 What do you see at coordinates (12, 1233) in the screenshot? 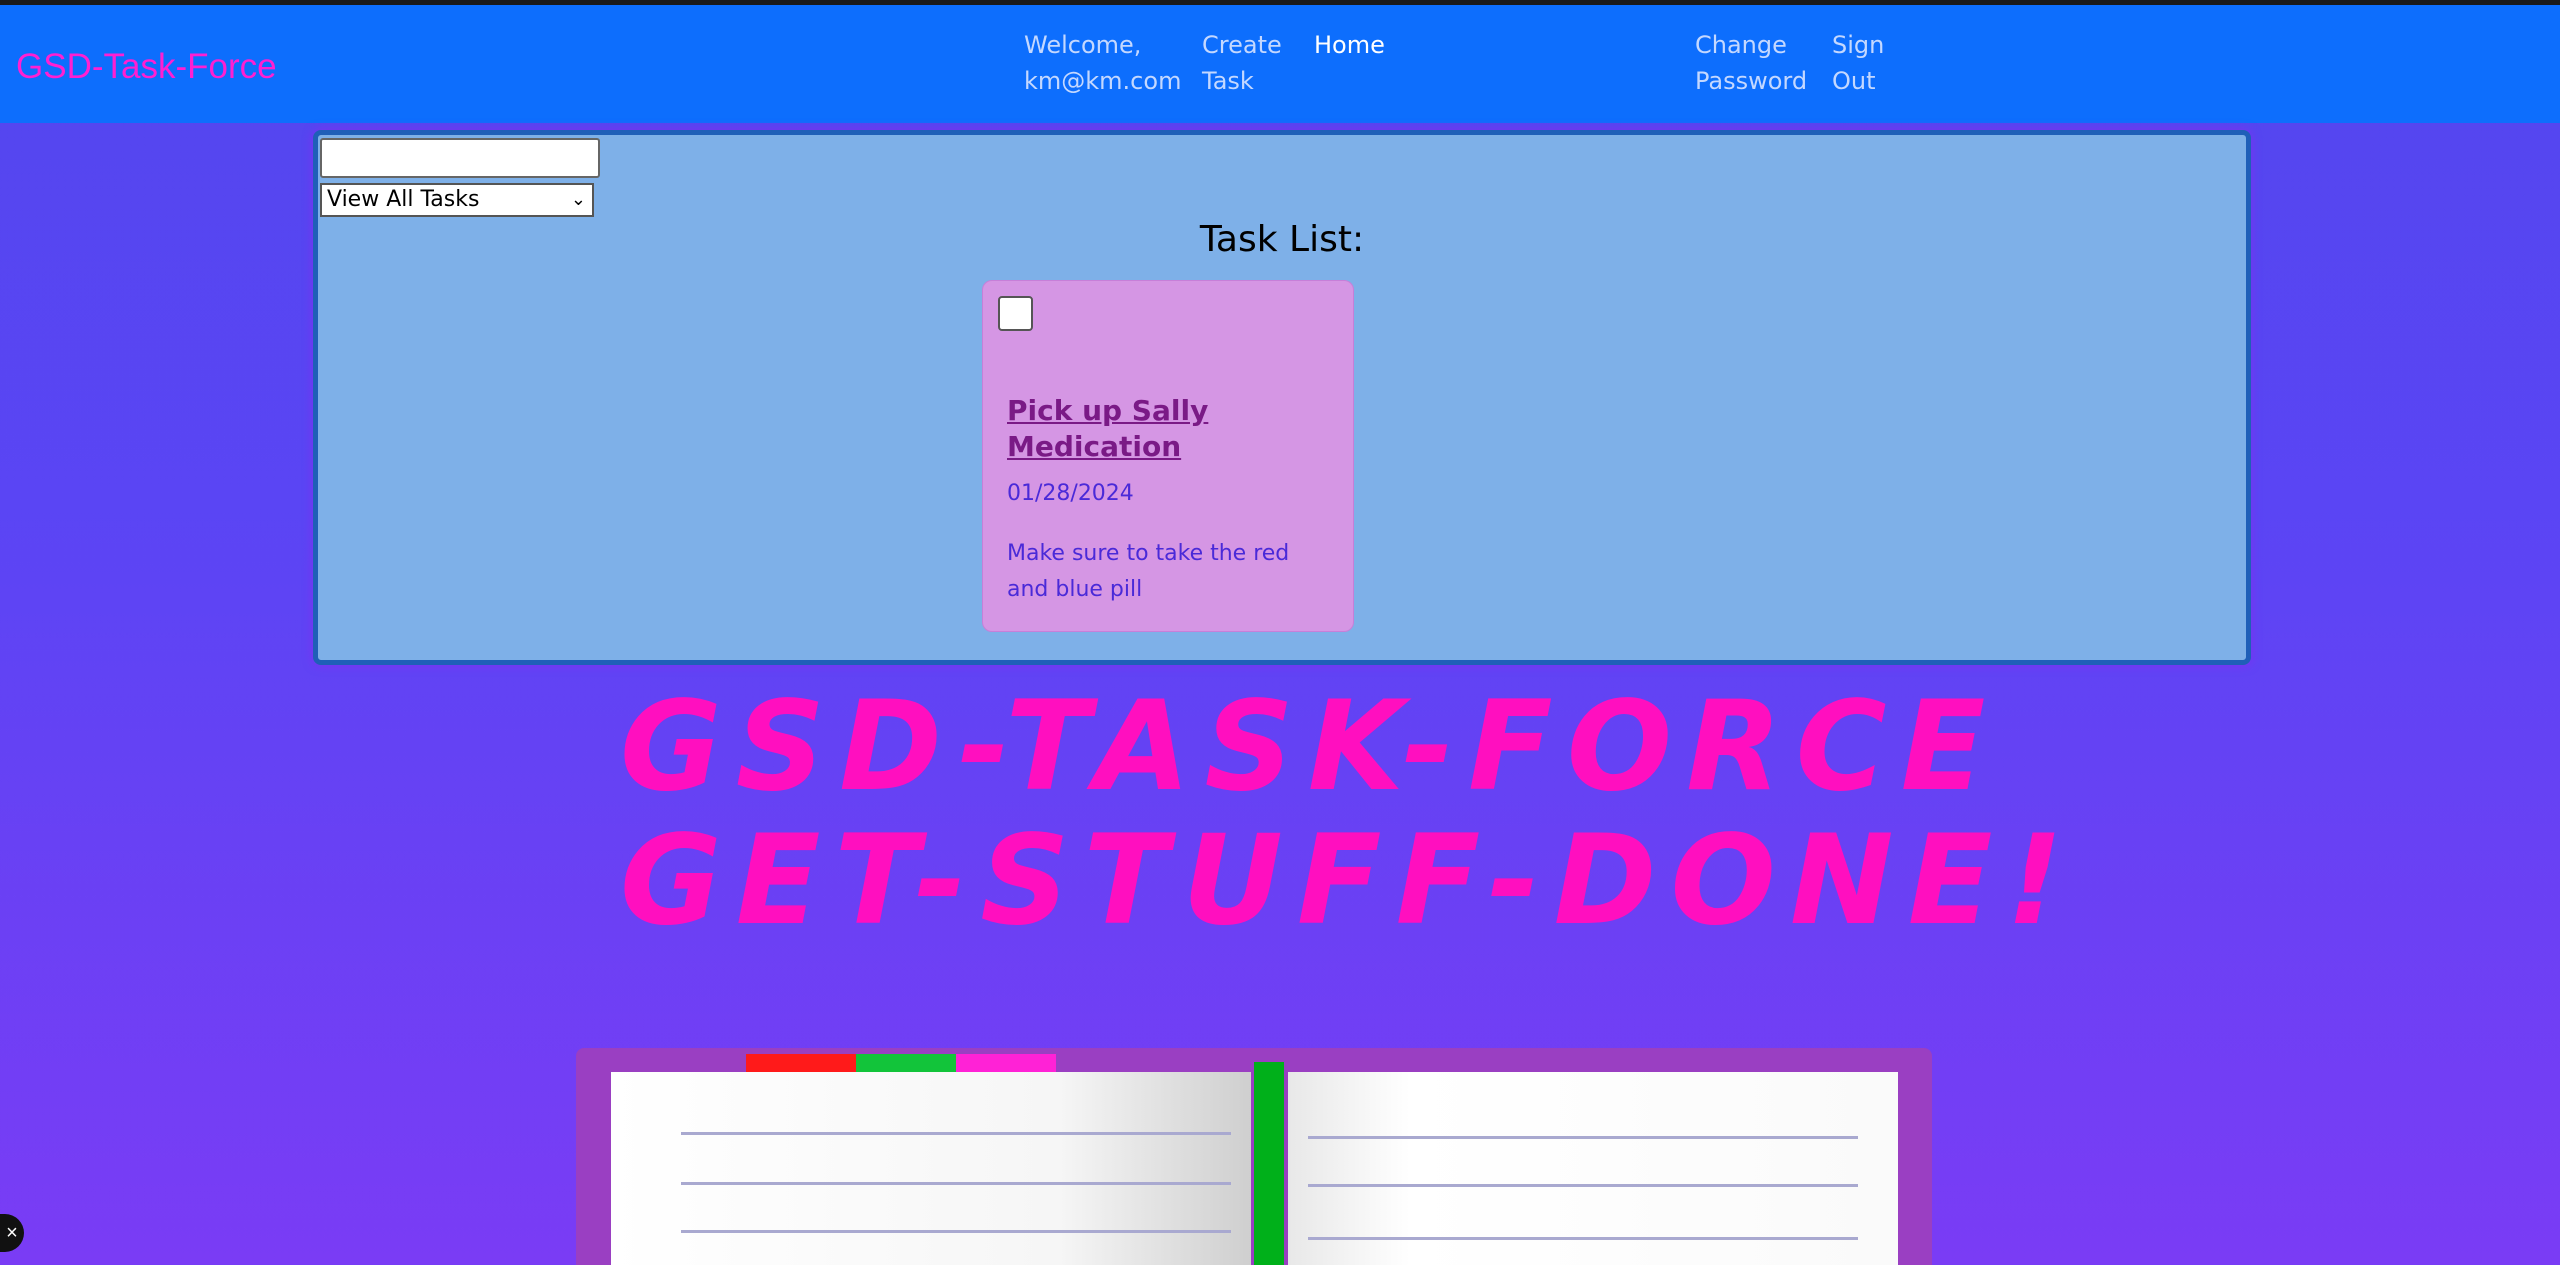
I see `close-icon: ×` at bounding box center [12, 1233].